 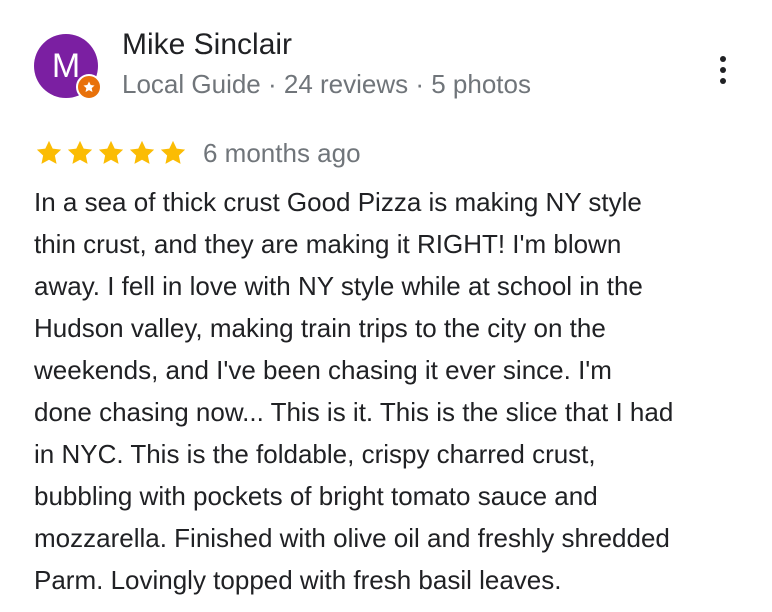 What do you see at coordinates (282, 152) in the screenshot?
I see `review-date: 6 months ago` at bounding box center [282, 152].